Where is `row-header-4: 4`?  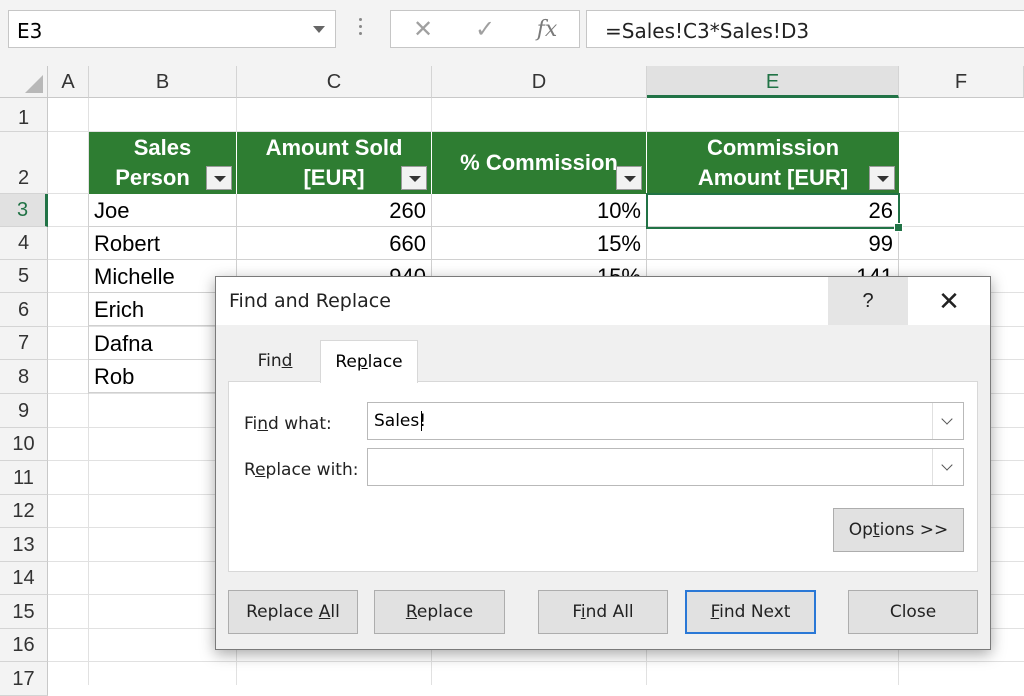 row-header-4: 4 is located at coordinates (24, 243).